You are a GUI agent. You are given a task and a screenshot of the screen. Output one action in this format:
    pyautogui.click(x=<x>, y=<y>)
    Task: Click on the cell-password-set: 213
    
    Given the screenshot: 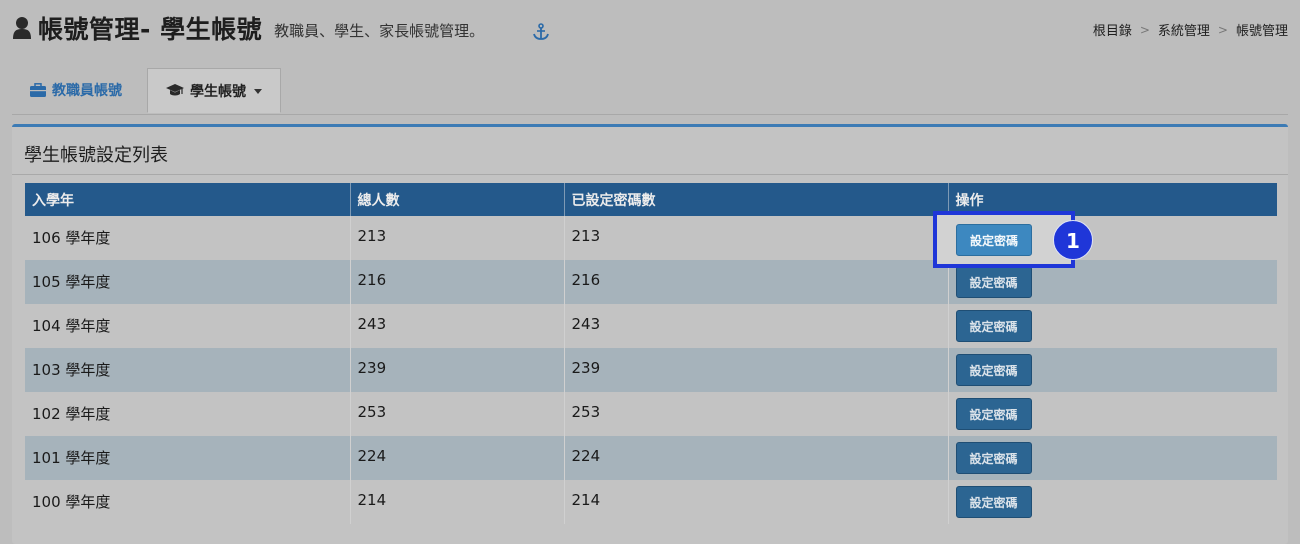 What is the action you would take?
    pyautogui.click(x=756, y=238)
    